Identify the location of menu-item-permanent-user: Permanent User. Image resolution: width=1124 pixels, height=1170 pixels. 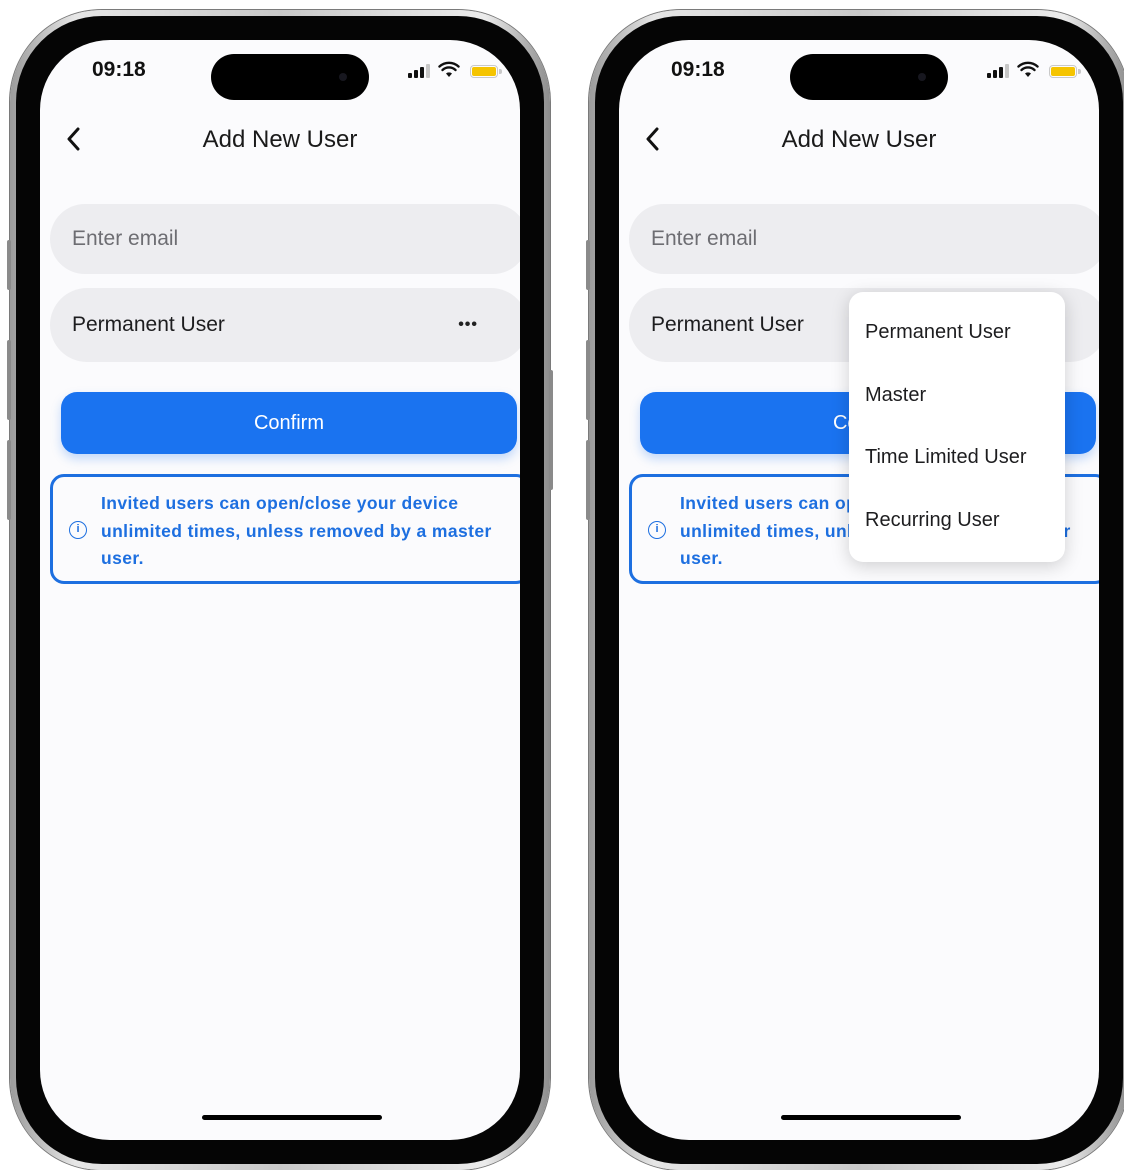
(938, 332).